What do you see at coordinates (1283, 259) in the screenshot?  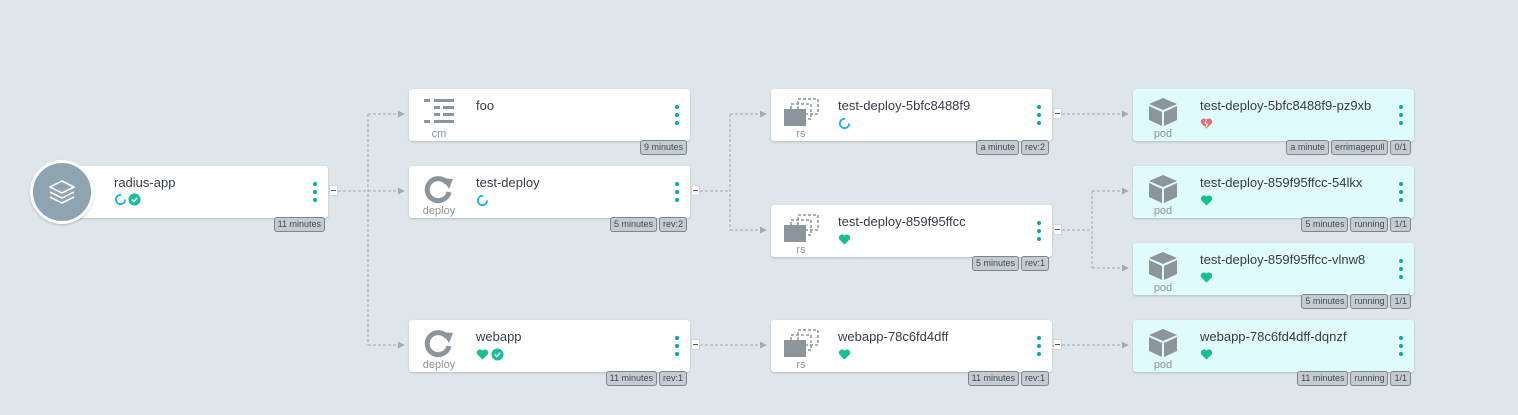 I see `resource-name: test-deploy-859f95ffcc-vlnw8` at bounding box center [1283, 259].